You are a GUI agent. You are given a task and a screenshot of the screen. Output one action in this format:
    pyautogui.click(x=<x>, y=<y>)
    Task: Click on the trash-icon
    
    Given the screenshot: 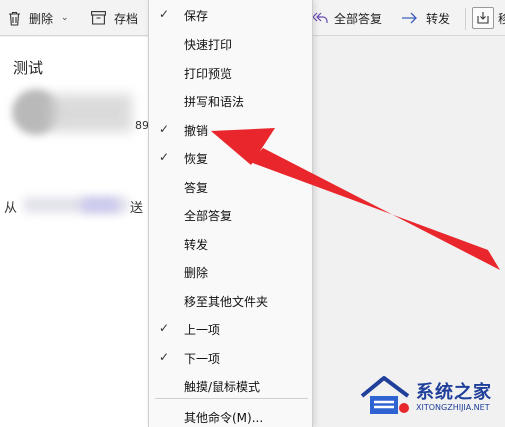 What is the action you would take?
    pyautogui.click(x=14, y=18)
    